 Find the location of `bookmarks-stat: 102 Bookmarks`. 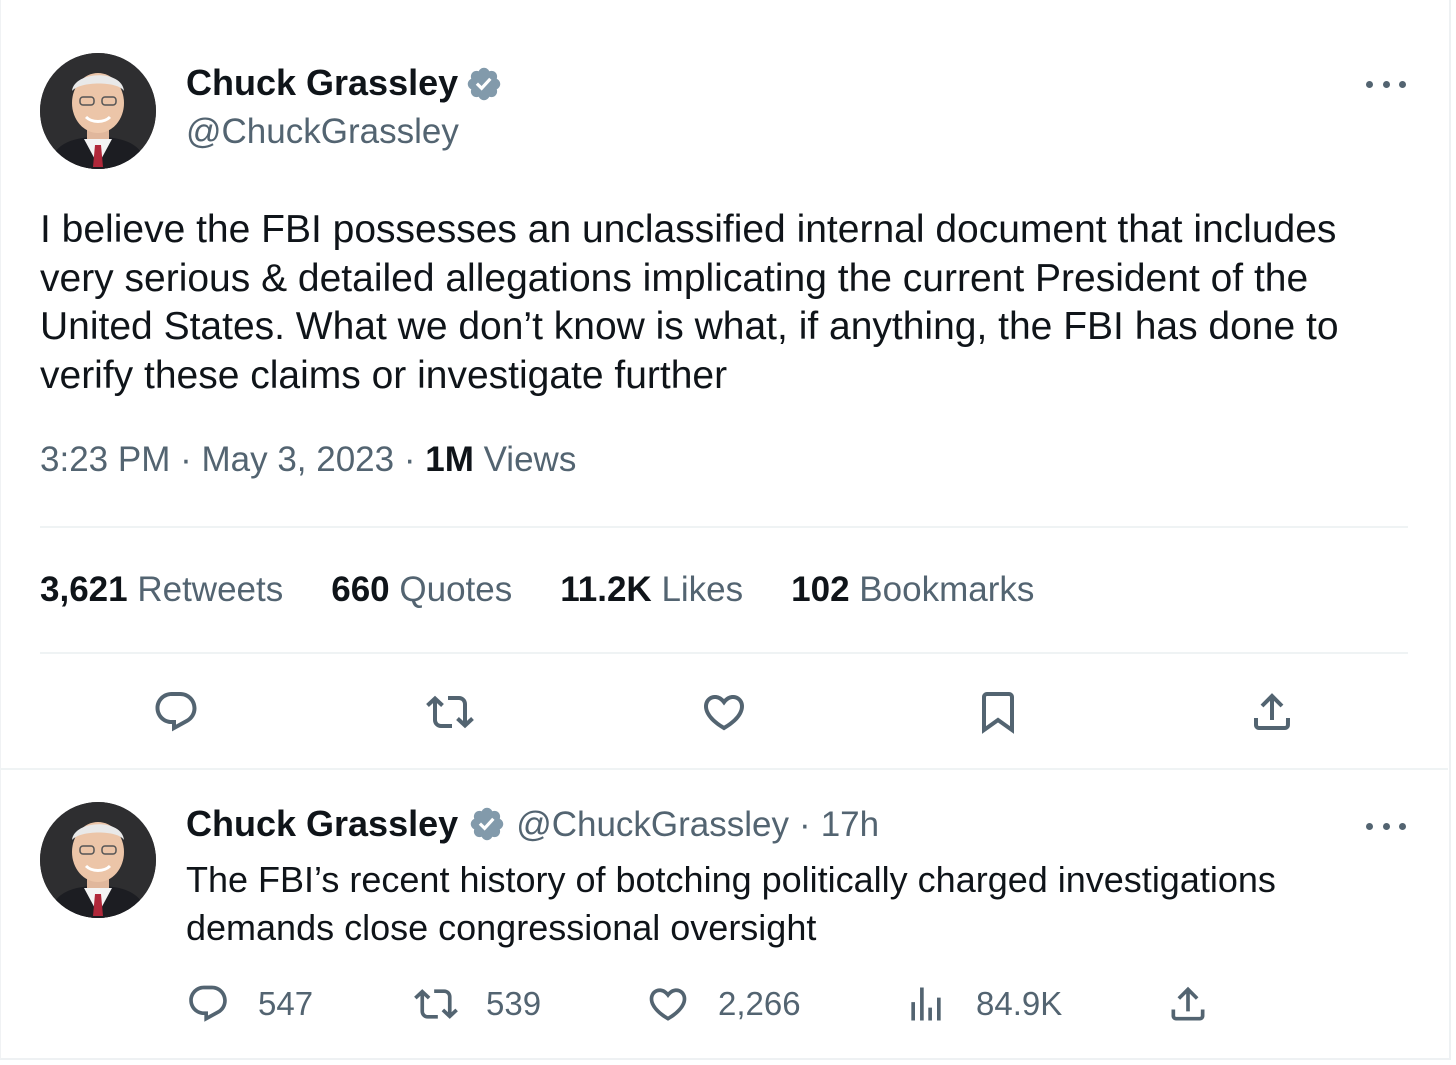

bookmarks-stat: 102 Bookmarks is located at coordinates (912, 590).